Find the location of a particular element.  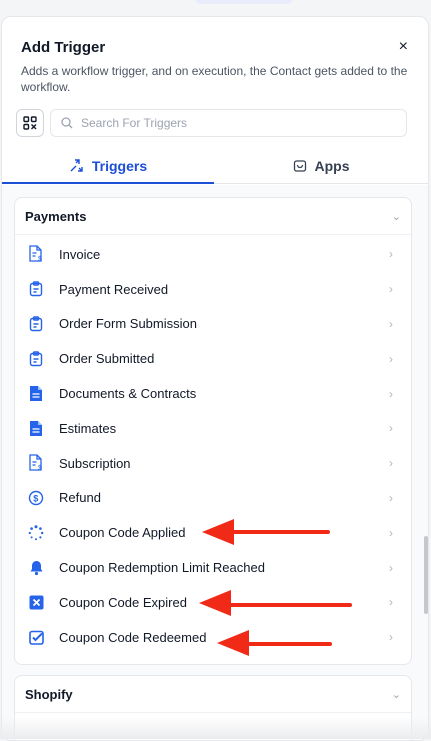

shopify-section-title: Shopify is located at coordinates (49, 694).